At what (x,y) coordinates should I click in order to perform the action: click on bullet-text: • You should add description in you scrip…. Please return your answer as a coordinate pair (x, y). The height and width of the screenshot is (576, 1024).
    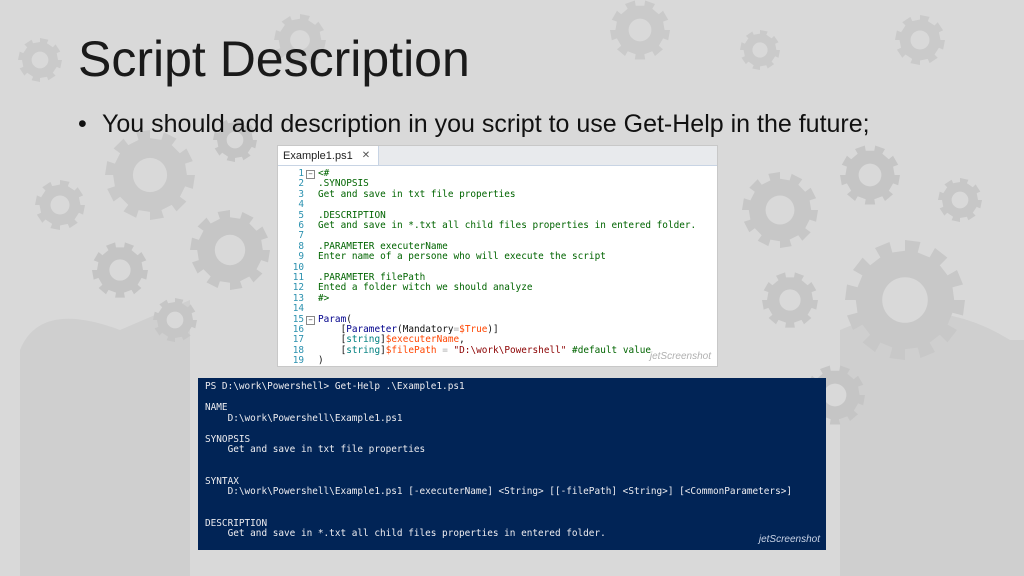
    Looking at the image, I should click on (474, 124).